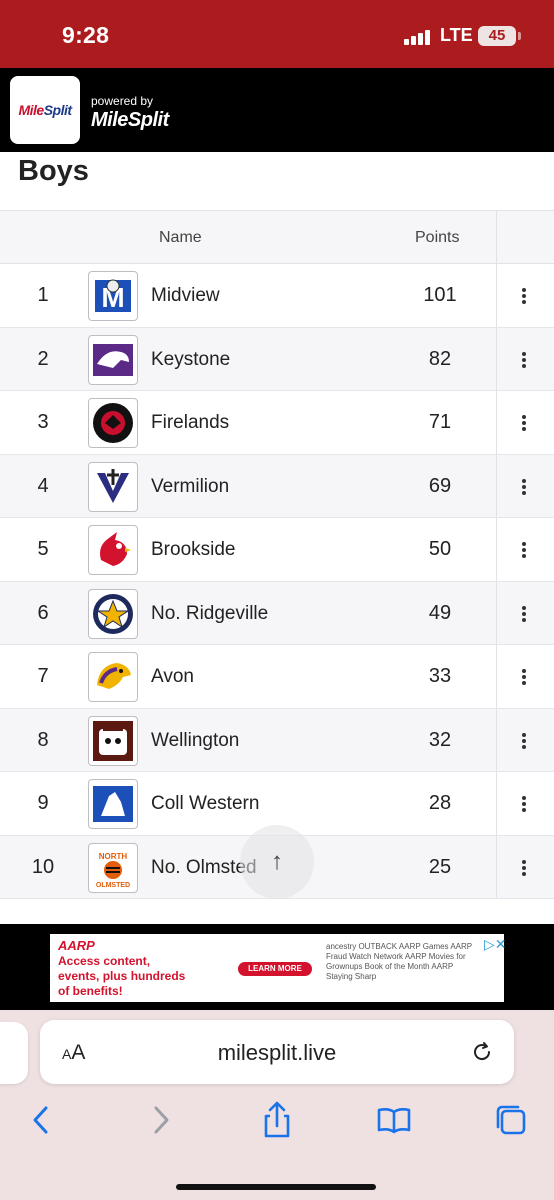 The height and width of the screenshot is (1200, 554). Describe the element at coordinates (43, 803) in the screenshot. I see `rank-cell: 9` at that location.